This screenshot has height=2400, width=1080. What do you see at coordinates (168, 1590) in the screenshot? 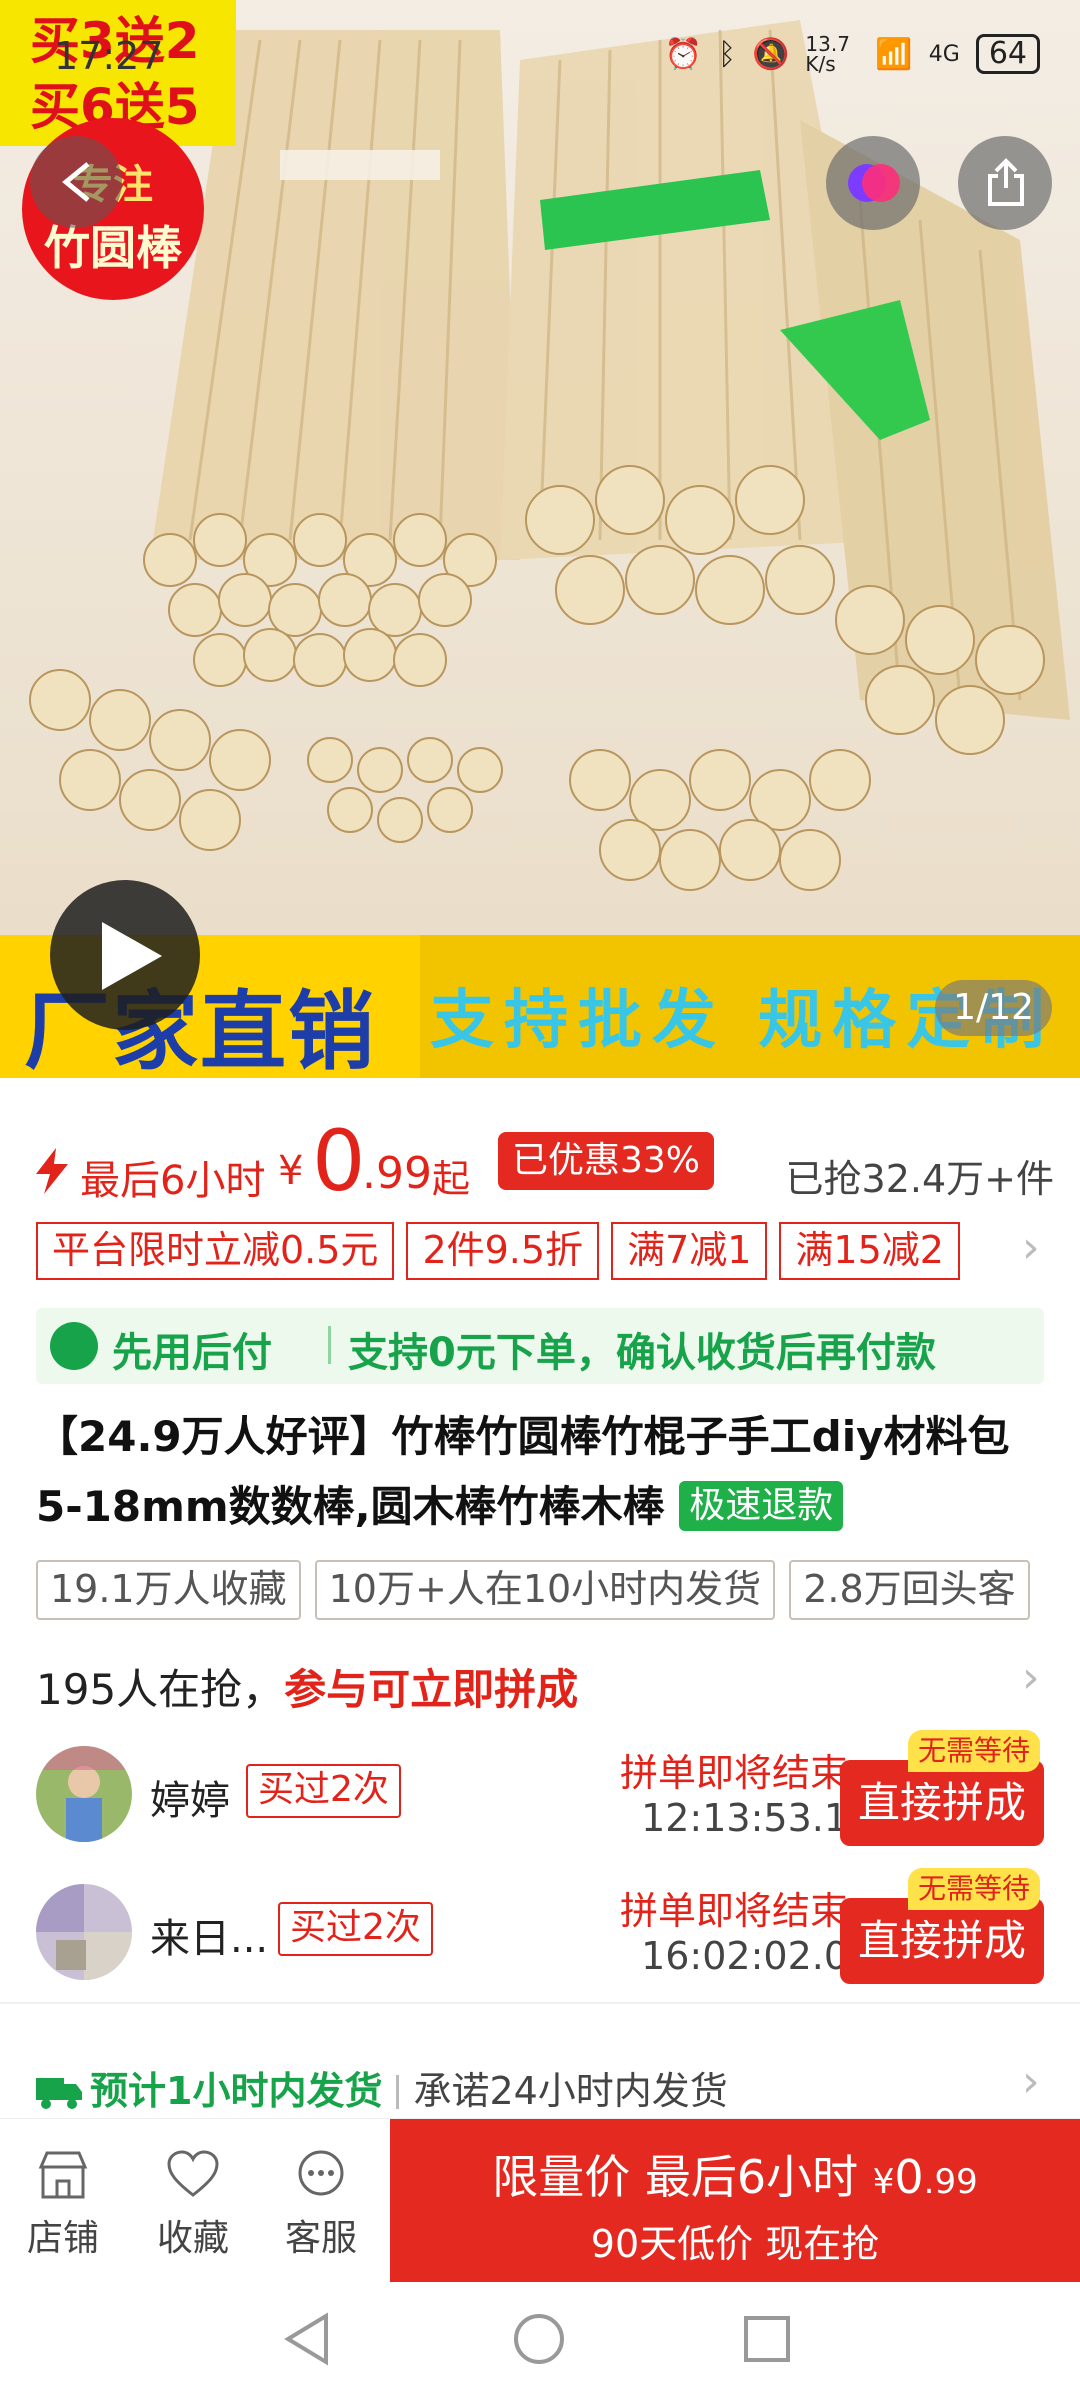
I see `product-tag: 19.1万人收藏` at bounding box center [168, 1590].